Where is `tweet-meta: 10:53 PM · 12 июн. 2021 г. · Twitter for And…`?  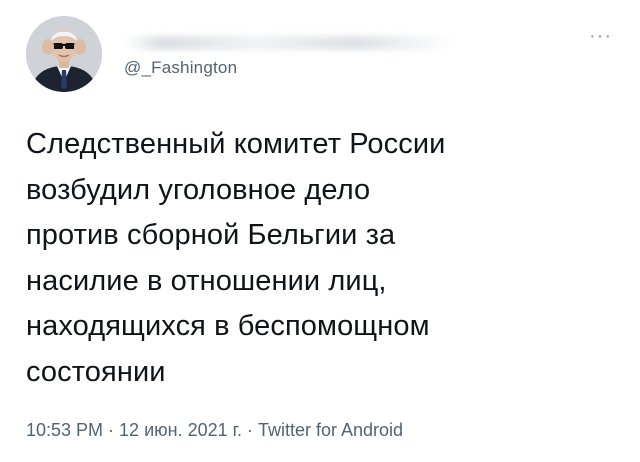
tweet-meta: 10:53 PM · 12 июн. 2021 г. · Twitter for And… is located at coordinates (214, 430).